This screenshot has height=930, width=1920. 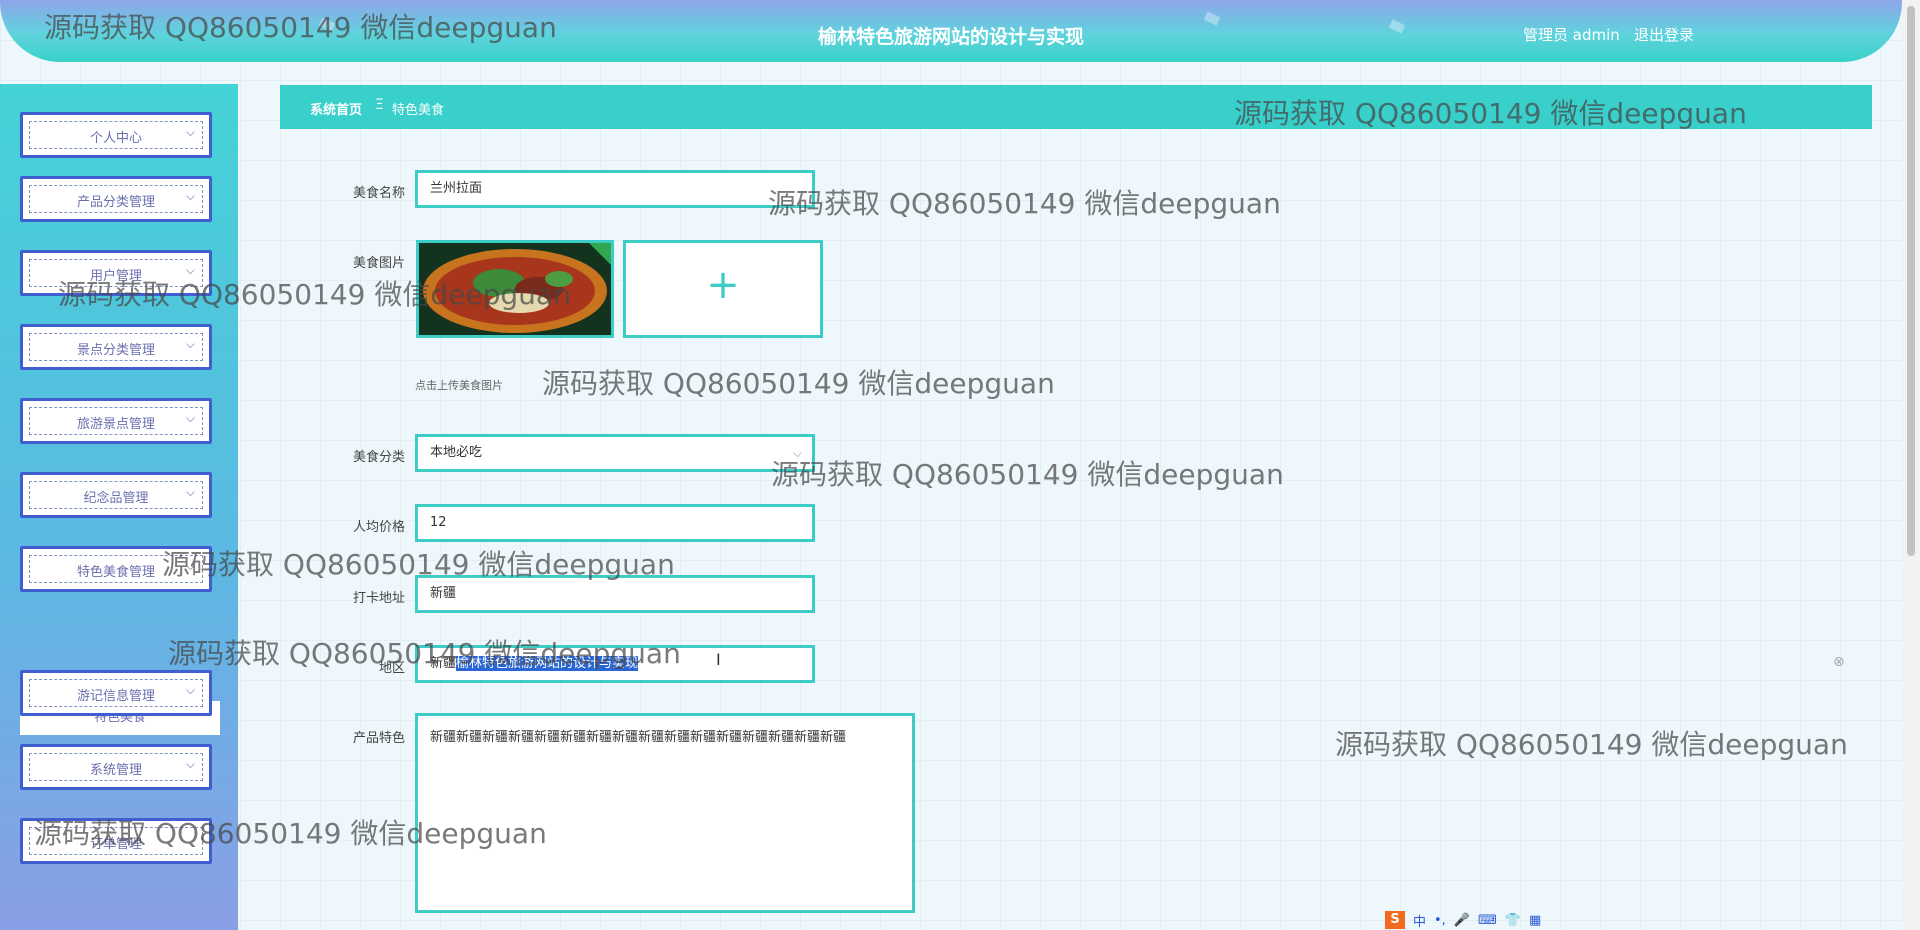 I want to click on punctuation-icon: •,, so click(x=1440, y=920).